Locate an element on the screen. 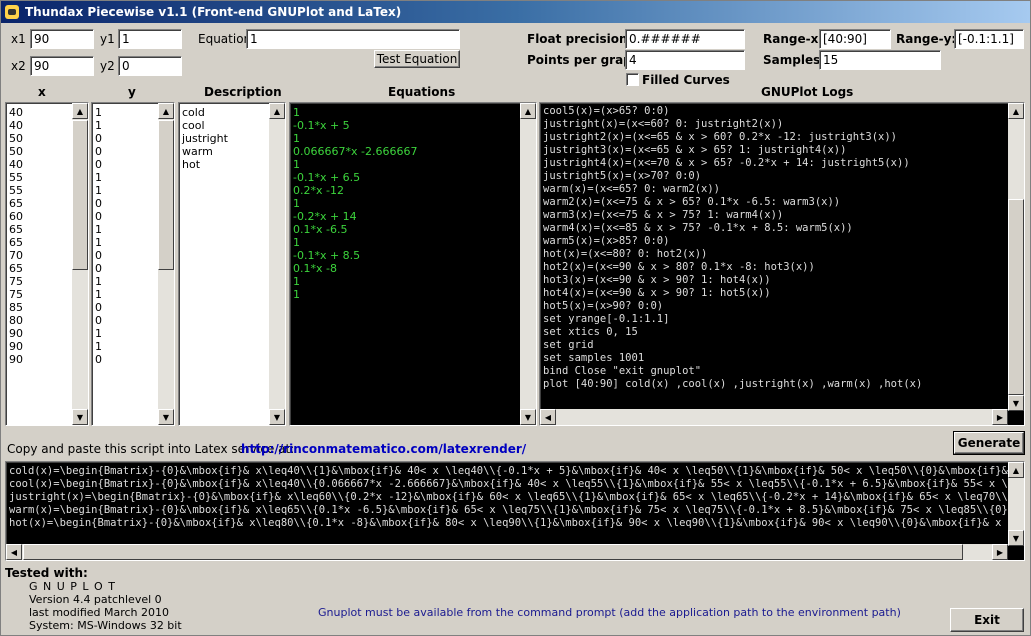  log-line: justright(x)=(x<=60? 0: justright2(x)) is located at coordinates (782, 124).